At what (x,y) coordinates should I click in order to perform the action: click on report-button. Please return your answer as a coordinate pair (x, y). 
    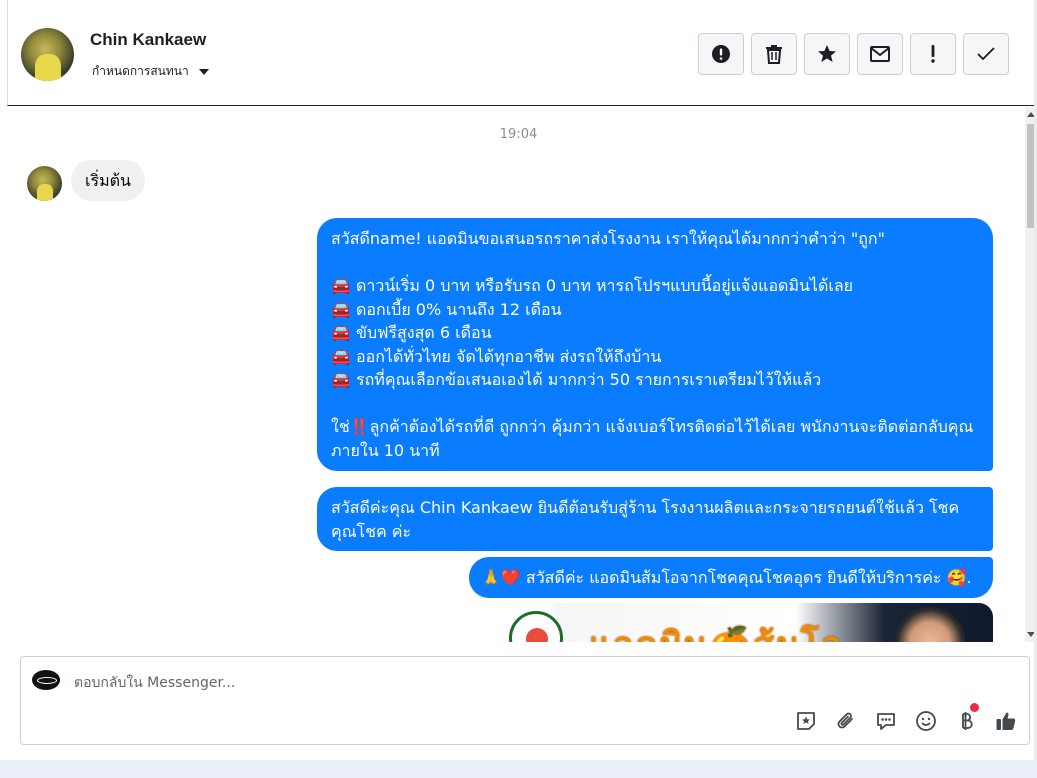
    Looking at the image, I should click on (721, 54).